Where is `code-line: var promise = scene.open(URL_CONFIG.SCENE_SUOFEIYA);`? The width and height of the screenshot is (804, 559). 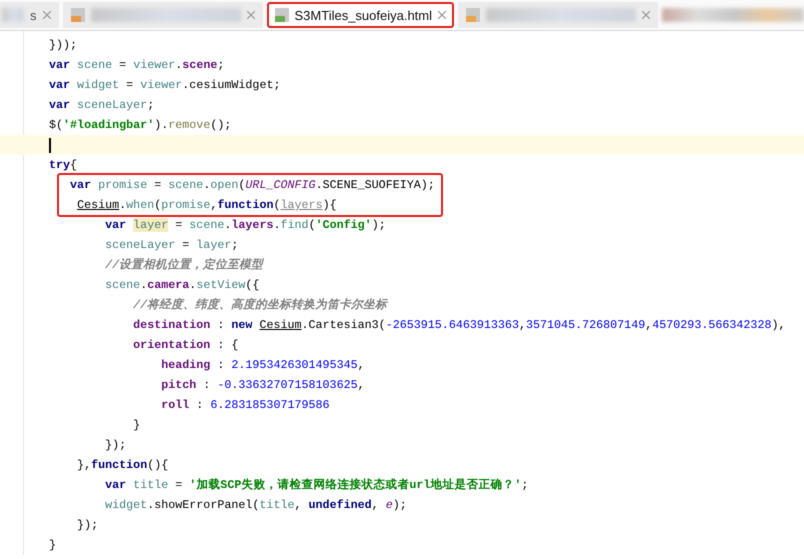 code-line: var promise = scene.open(URL_CONFIG.SCENE_SUOFEIYA); is located at coordinates (252, 185).